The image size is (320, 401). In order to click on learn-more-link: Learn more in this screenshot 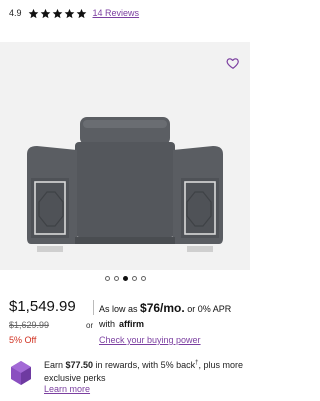, I will do `click(67, 389)`.